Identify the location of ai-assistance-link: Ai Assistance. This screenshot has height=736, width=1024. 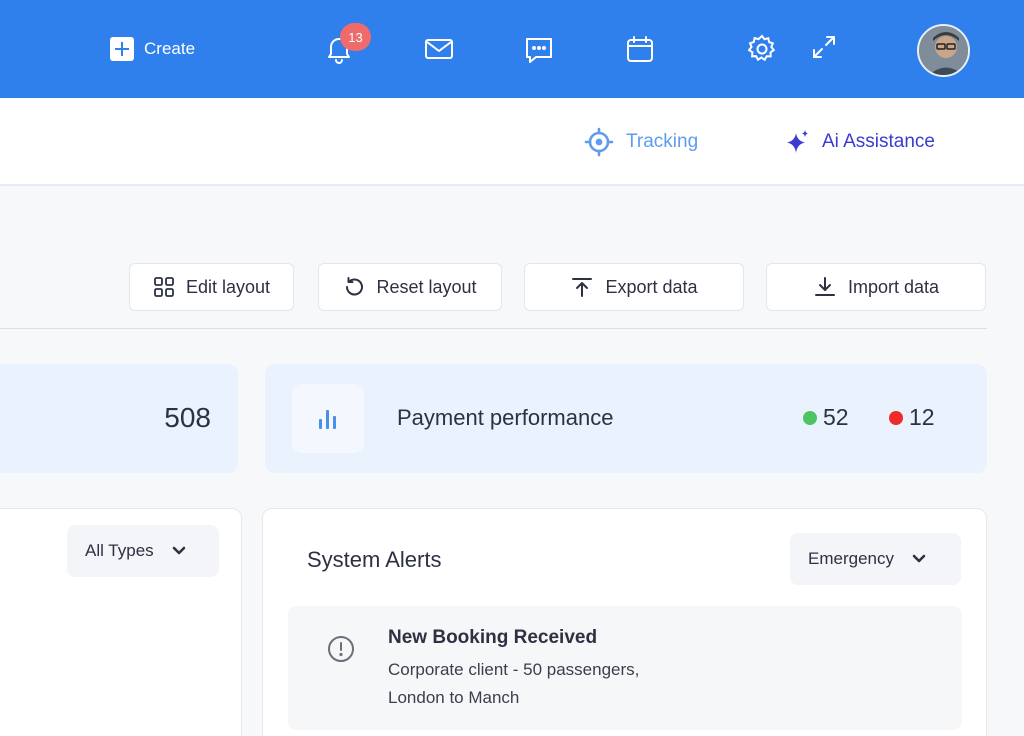
(859, 142).